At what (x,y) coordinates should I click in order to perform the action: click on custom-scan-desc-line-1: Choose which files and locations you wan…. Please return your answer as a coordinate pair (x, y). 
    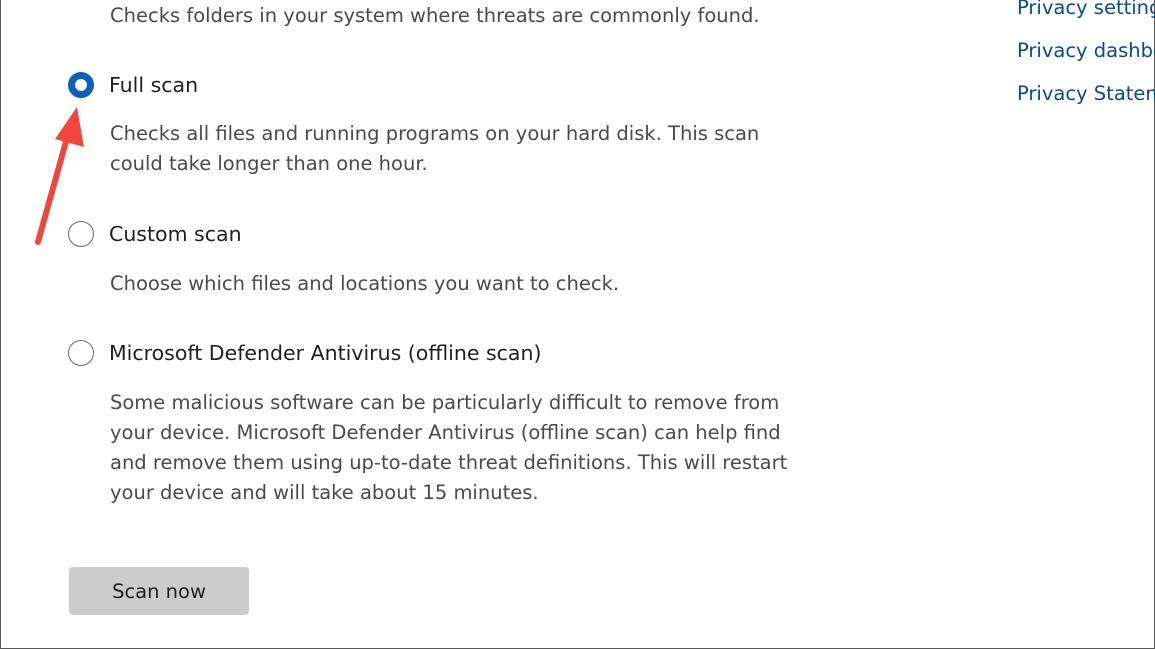
    Looking at the image, I should click on (365, 283).